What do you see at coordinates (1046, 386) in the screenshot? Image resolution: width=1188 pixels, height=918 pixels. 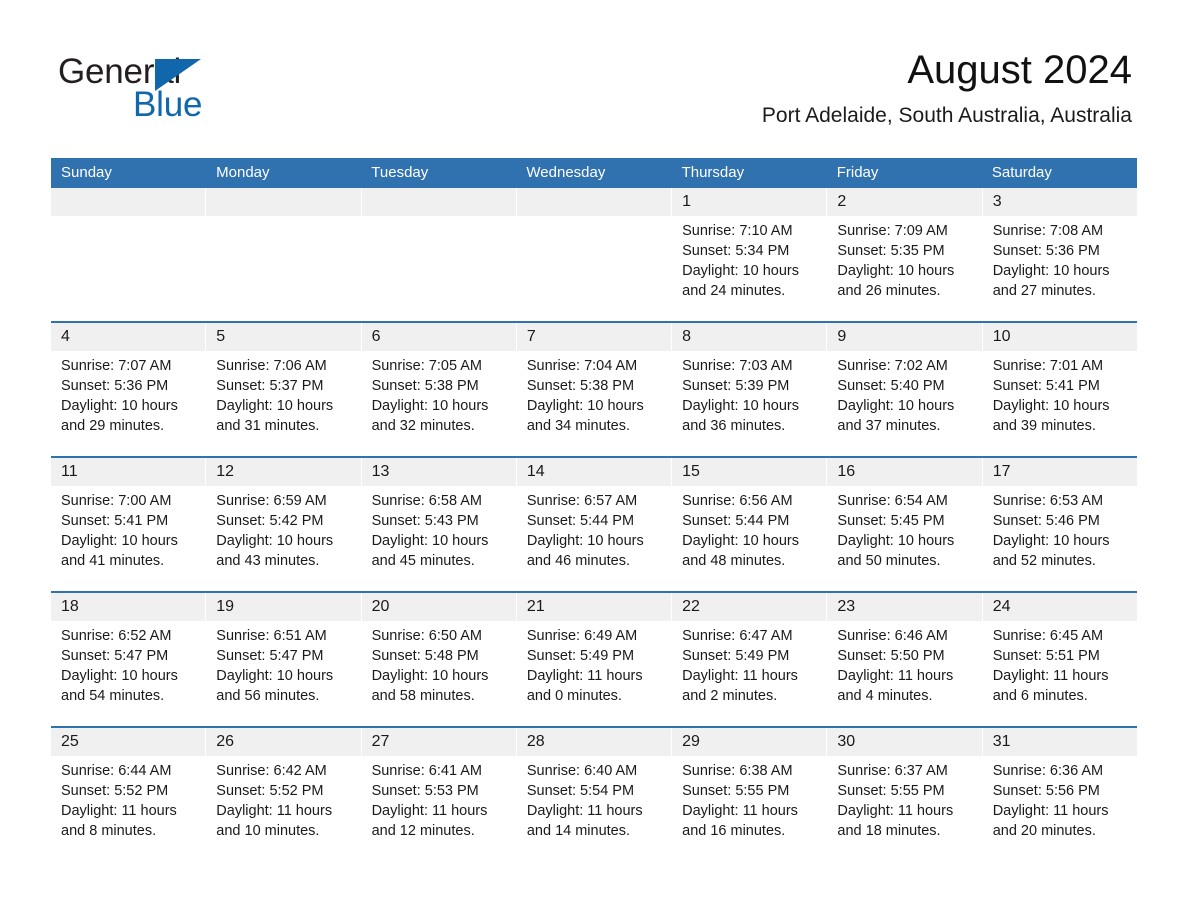 I see `sunset-text: Sunset: 5:41 PM` at bounding box center [1046, 386].